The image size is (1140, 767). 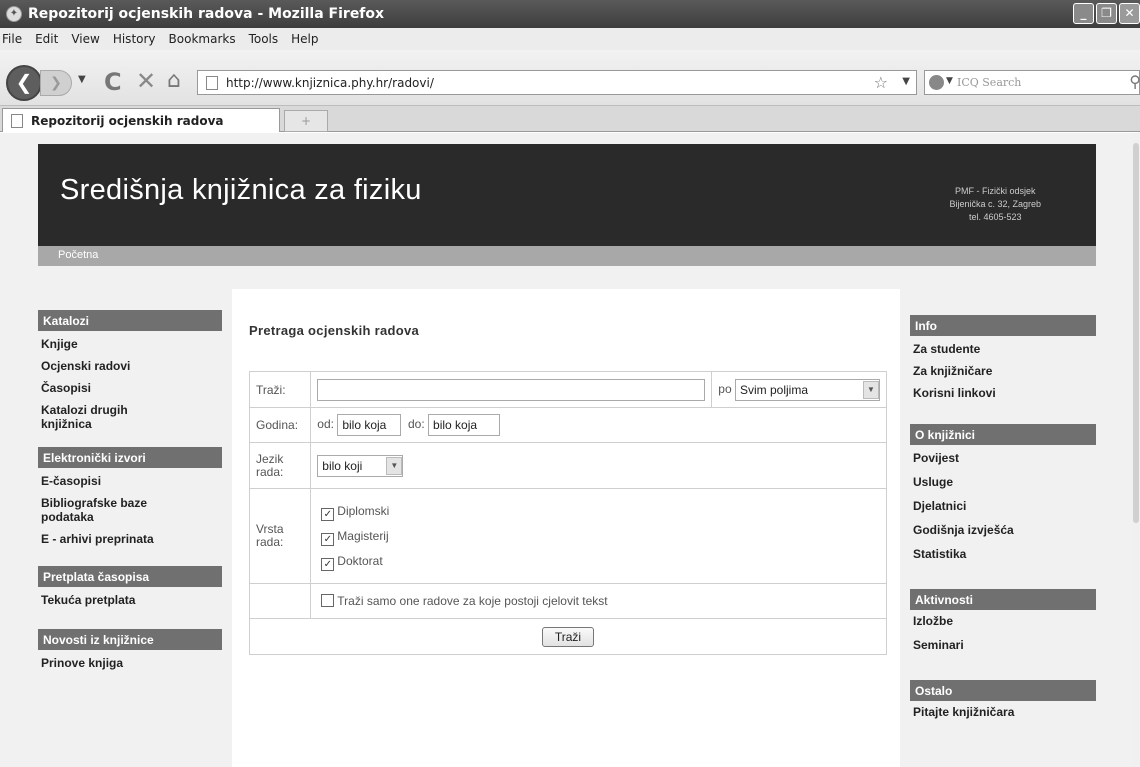 What do you see at coordinates (330, 82) in the screenshot?
I see `url-text: http://www.knjiznica.phy.hr/radovi/` at bounding box center [330, 82].